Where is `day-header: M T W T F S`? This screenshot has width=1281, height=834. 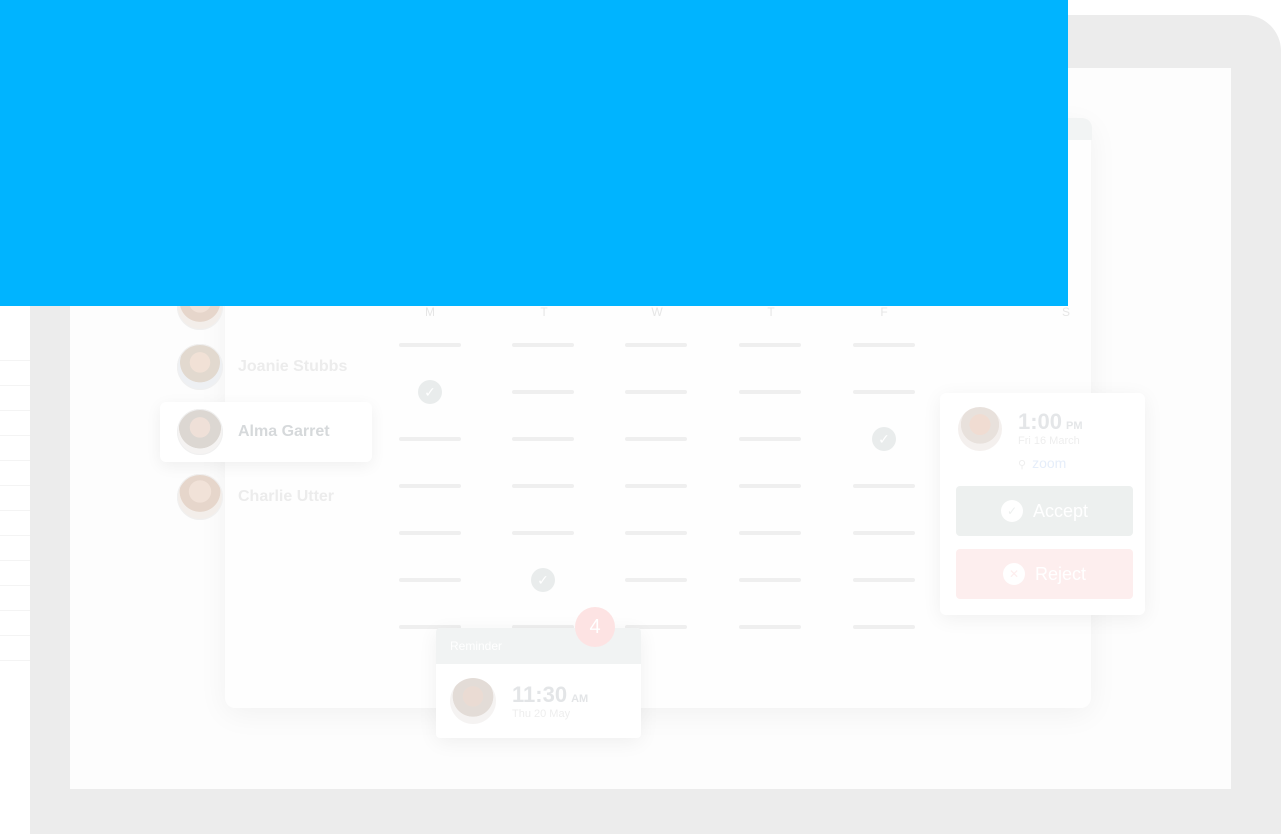
day-header: M T W T F S is located at coordinates (730, 315).